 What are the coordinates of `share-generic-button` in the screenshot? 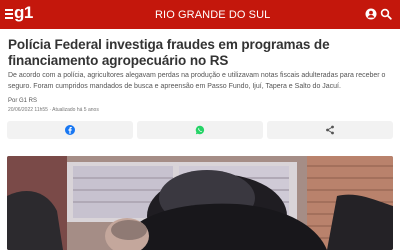 It's located at (330, 130).